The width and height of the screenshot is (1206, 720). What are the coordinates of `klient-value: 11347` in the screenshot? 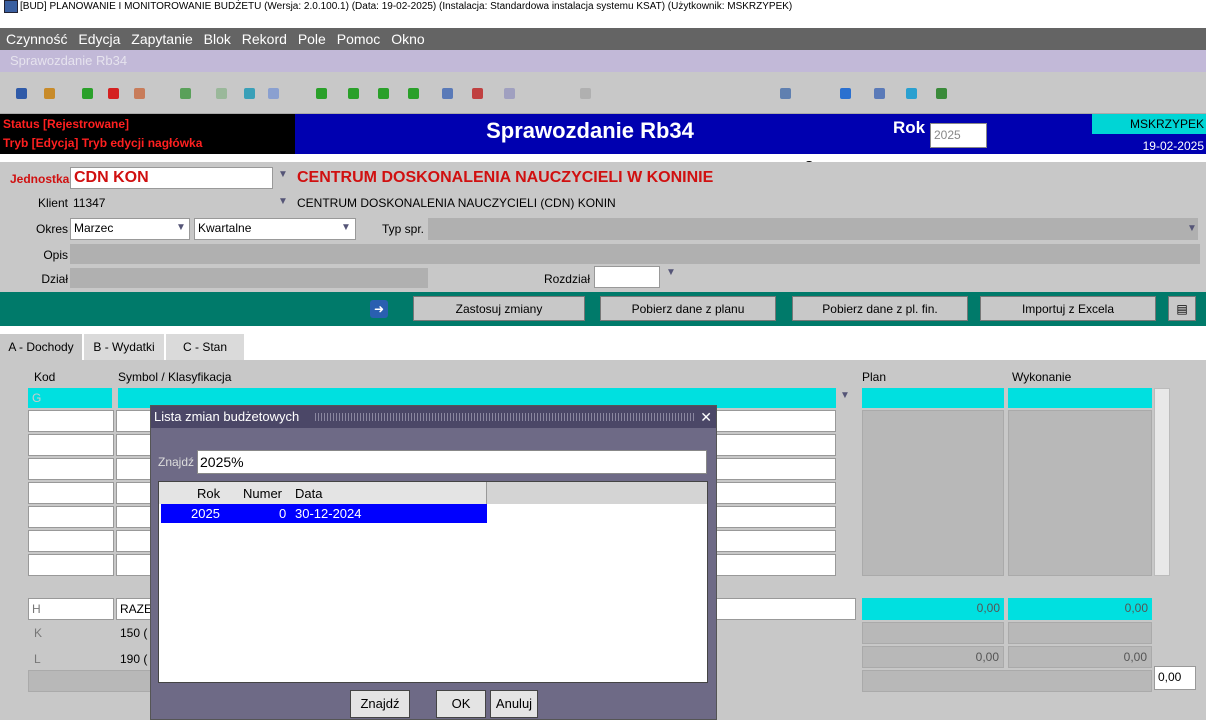 It's located at (89, 203).